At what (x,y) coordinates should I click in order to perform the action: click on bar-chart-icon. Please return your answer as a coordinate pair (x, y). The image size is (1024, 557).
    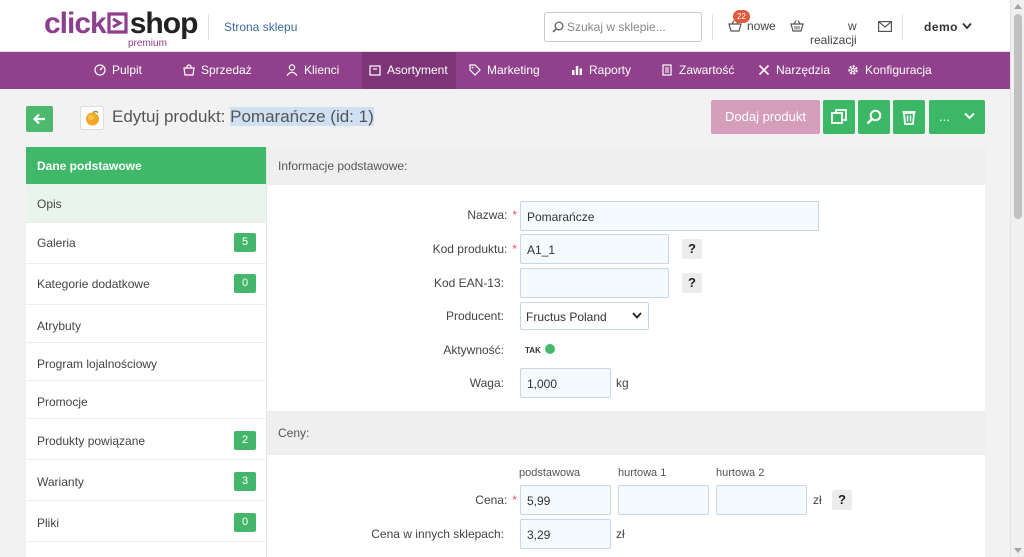
    Looking at the image, I should click on (577, 70).